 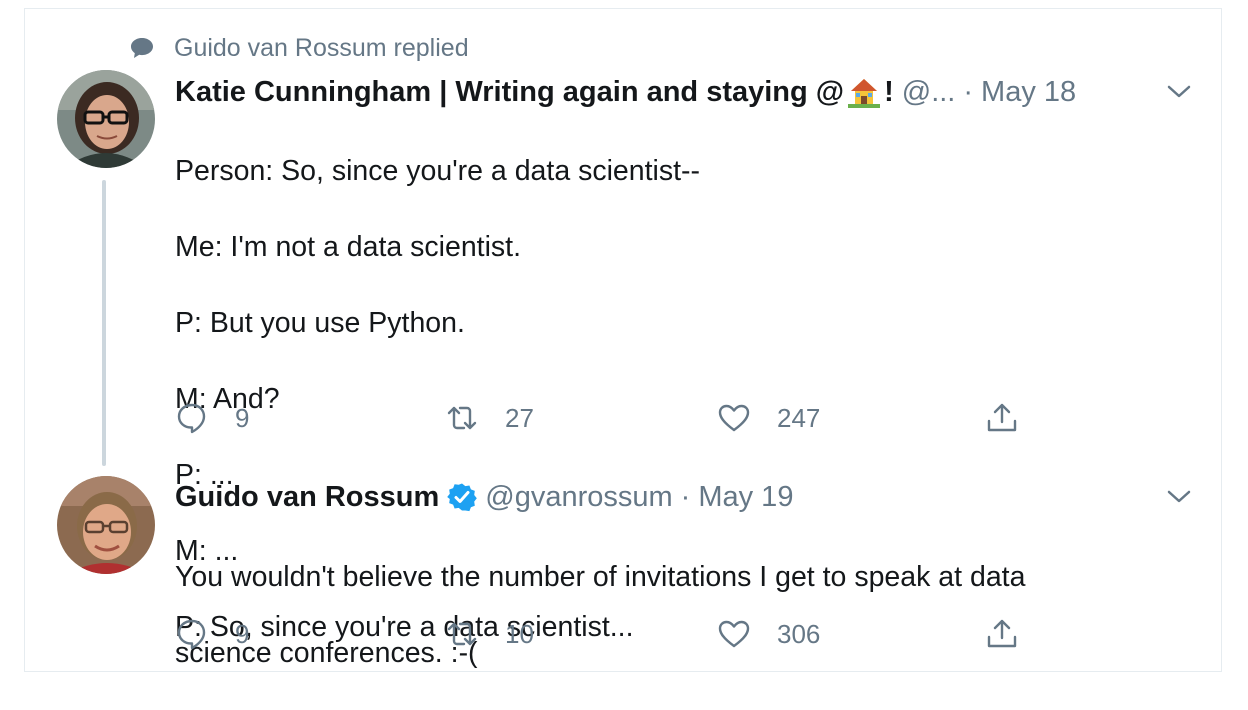 I want to click on house-emoji-icon, so click(x=864, y=93).